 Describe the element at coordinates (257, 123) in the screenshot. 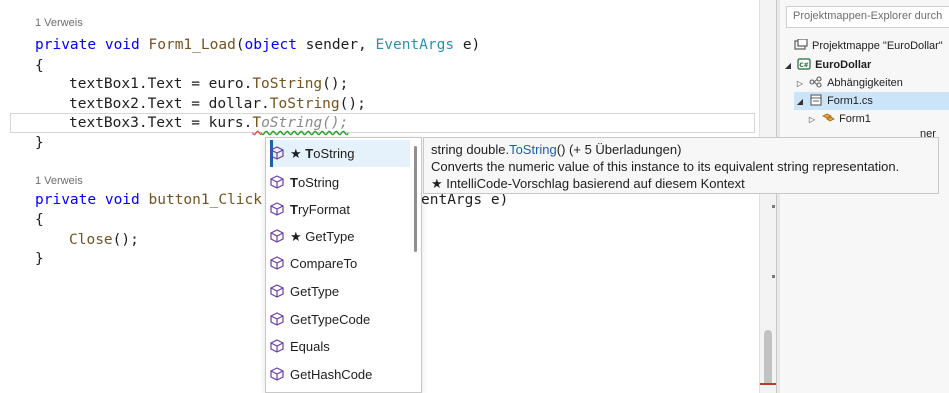

I see `typed-text: T` at that location.